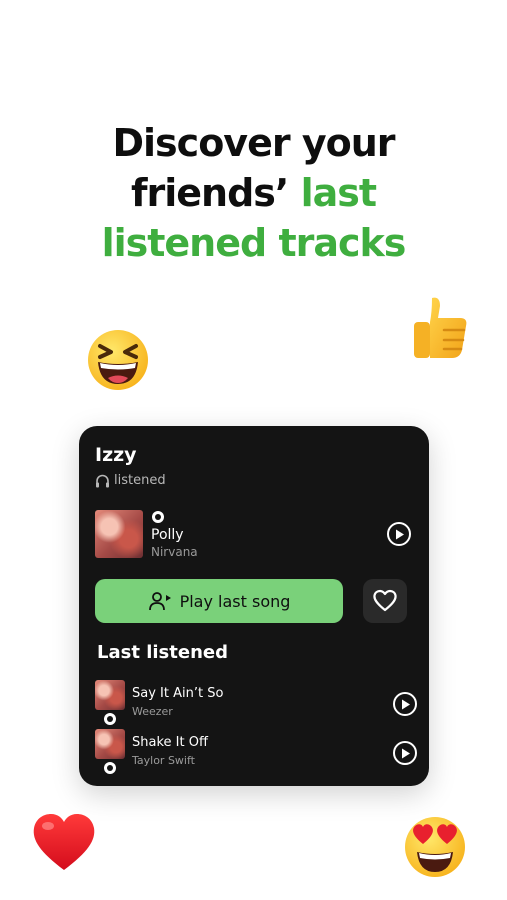 The image size is (507, 900). I want to click on current-track: Polly Nirvana, so click(254, 535).